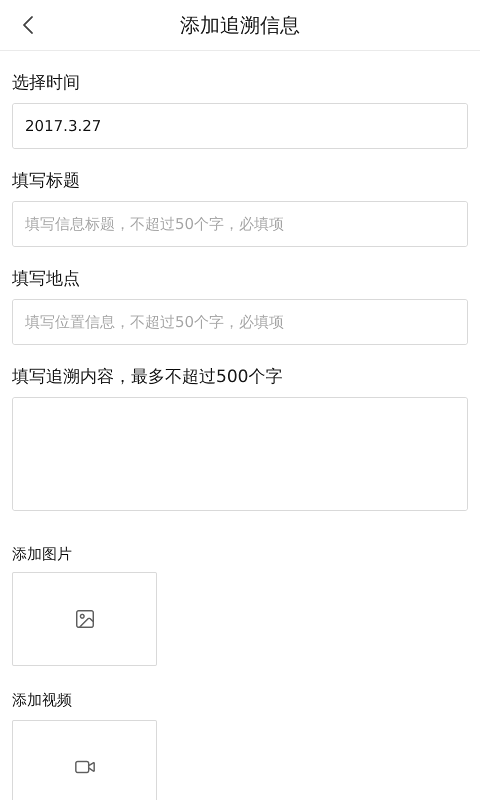 This screenshot has width=480, height=800. What do you see at coordinates (46, 279) in the screenshot?
I see `field-label: 填写地点` at bounding box center [46, 279].